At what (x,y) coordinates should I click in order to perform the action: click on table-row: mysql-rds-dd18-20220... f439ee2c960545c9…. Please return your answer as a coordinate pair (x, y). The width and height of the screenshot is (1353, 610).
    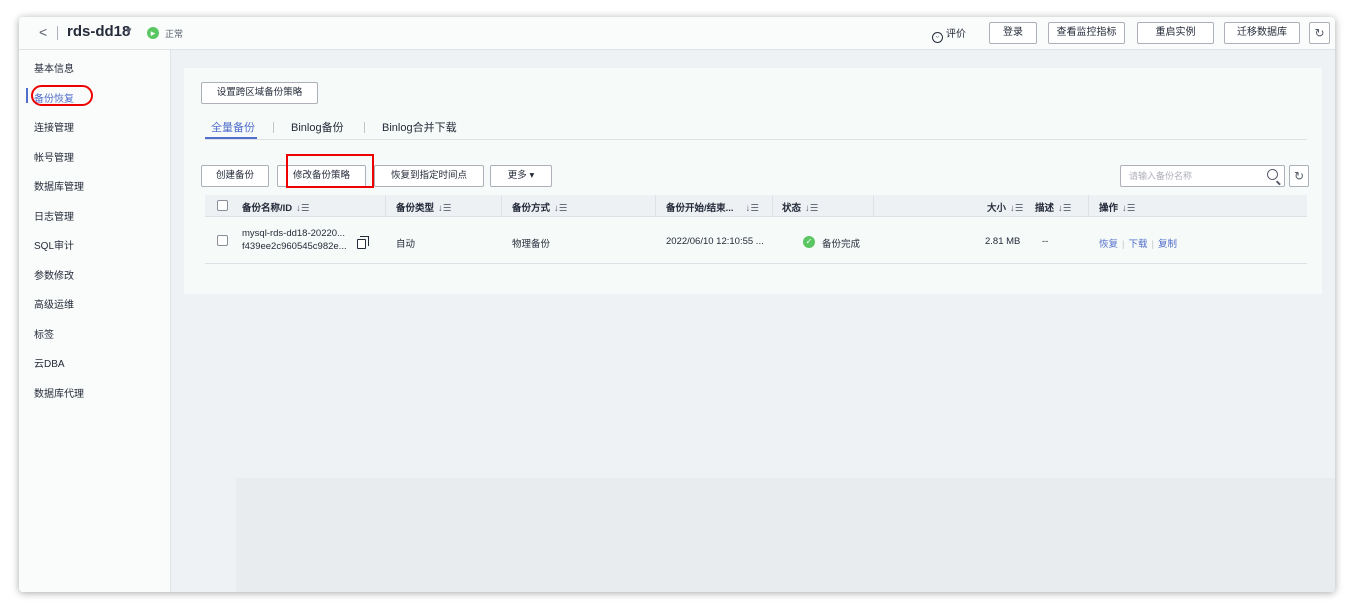
    Looking at the image, I should click on (756, 240).